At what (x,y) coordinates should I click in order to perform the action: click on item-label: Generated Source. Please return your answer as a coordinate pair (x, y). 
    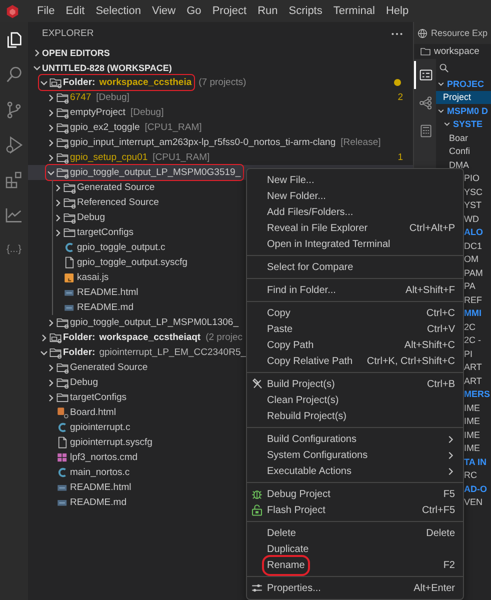
    Looking at the image, I should click on (109, 367).